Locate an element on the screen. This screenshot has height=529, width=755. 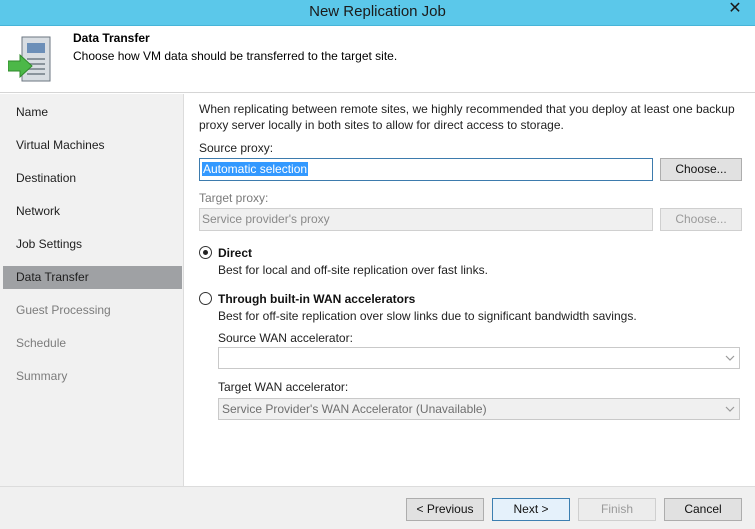
source-proxy-value: Automatic selection is located at coordinates (255, 169).